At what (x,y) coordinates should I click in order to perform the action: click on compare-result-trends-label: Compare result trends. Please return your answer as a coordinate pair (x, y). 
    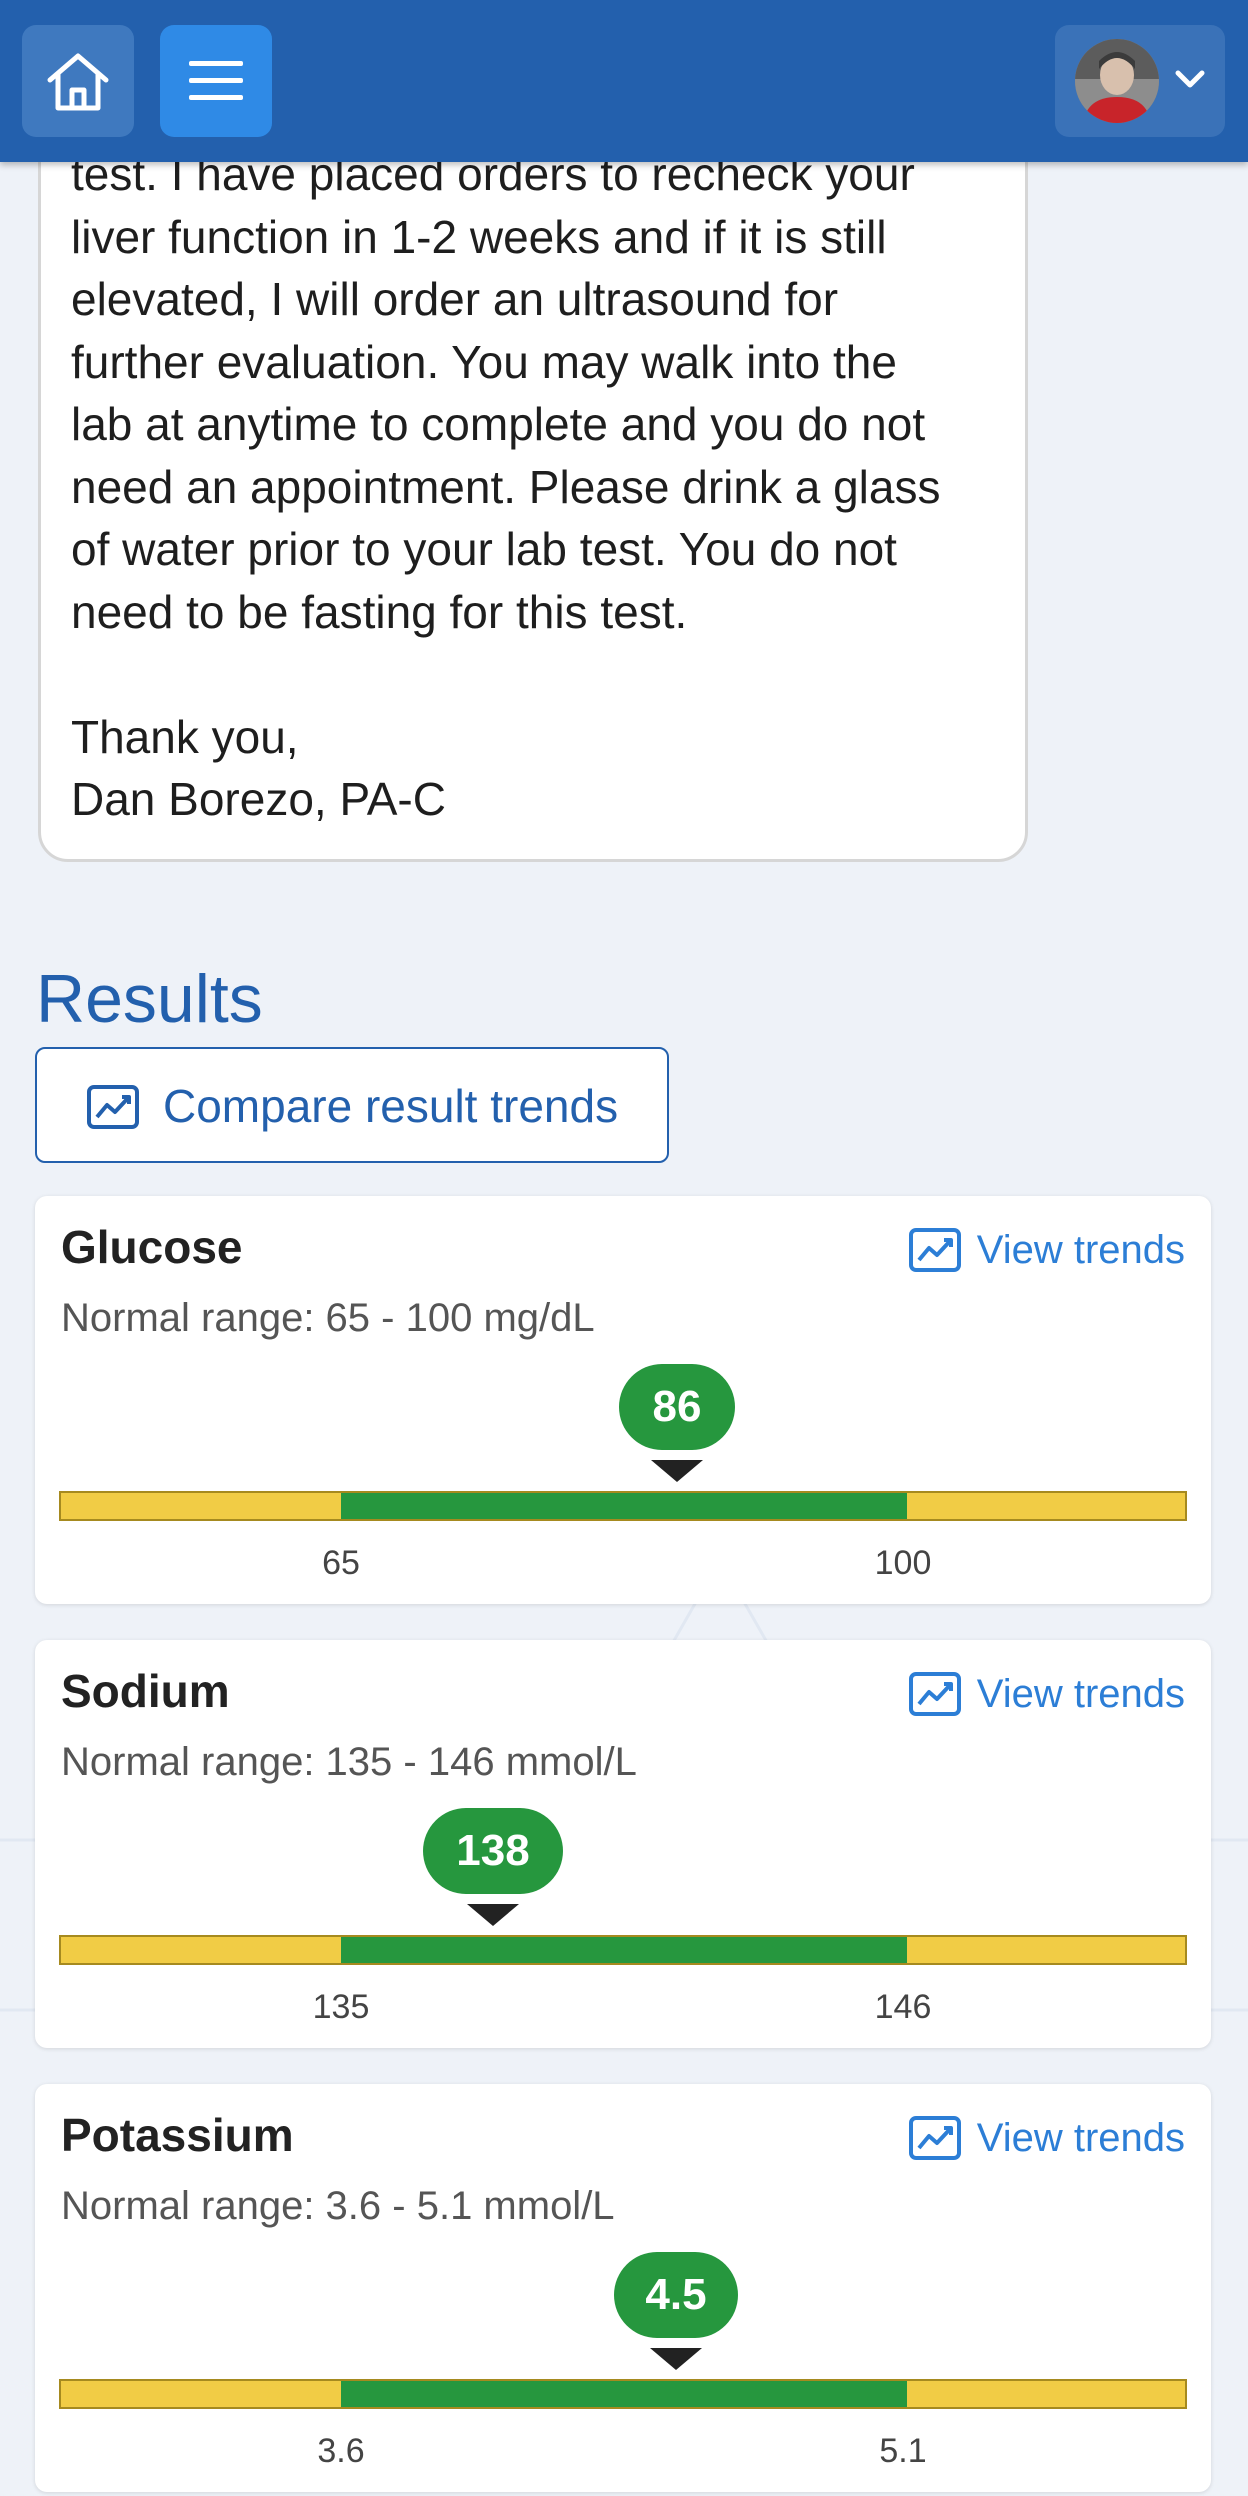
    Looking at the image, I should click on (391, 1106).